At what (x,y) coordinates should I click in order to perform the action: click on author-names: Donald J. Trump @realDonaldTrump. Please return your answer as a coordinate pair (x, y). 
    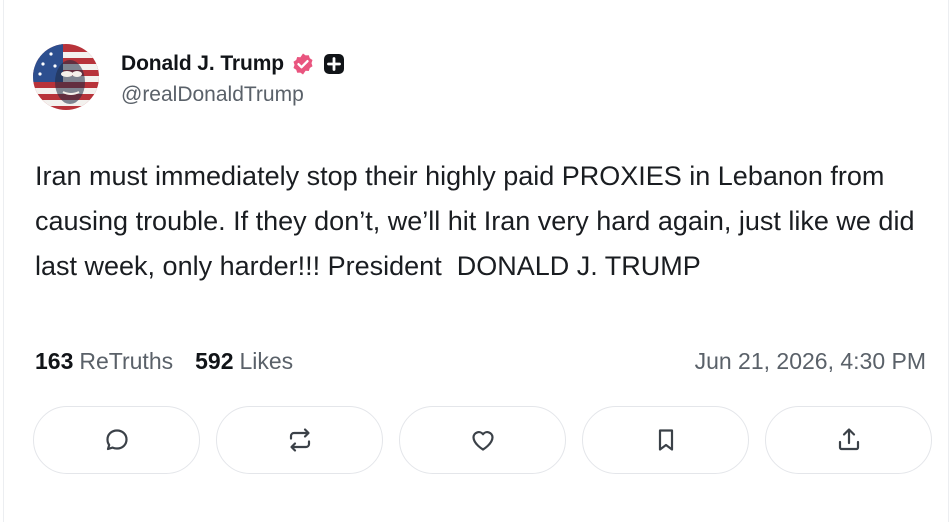
    Looking at the image, I should click on (233, 77).